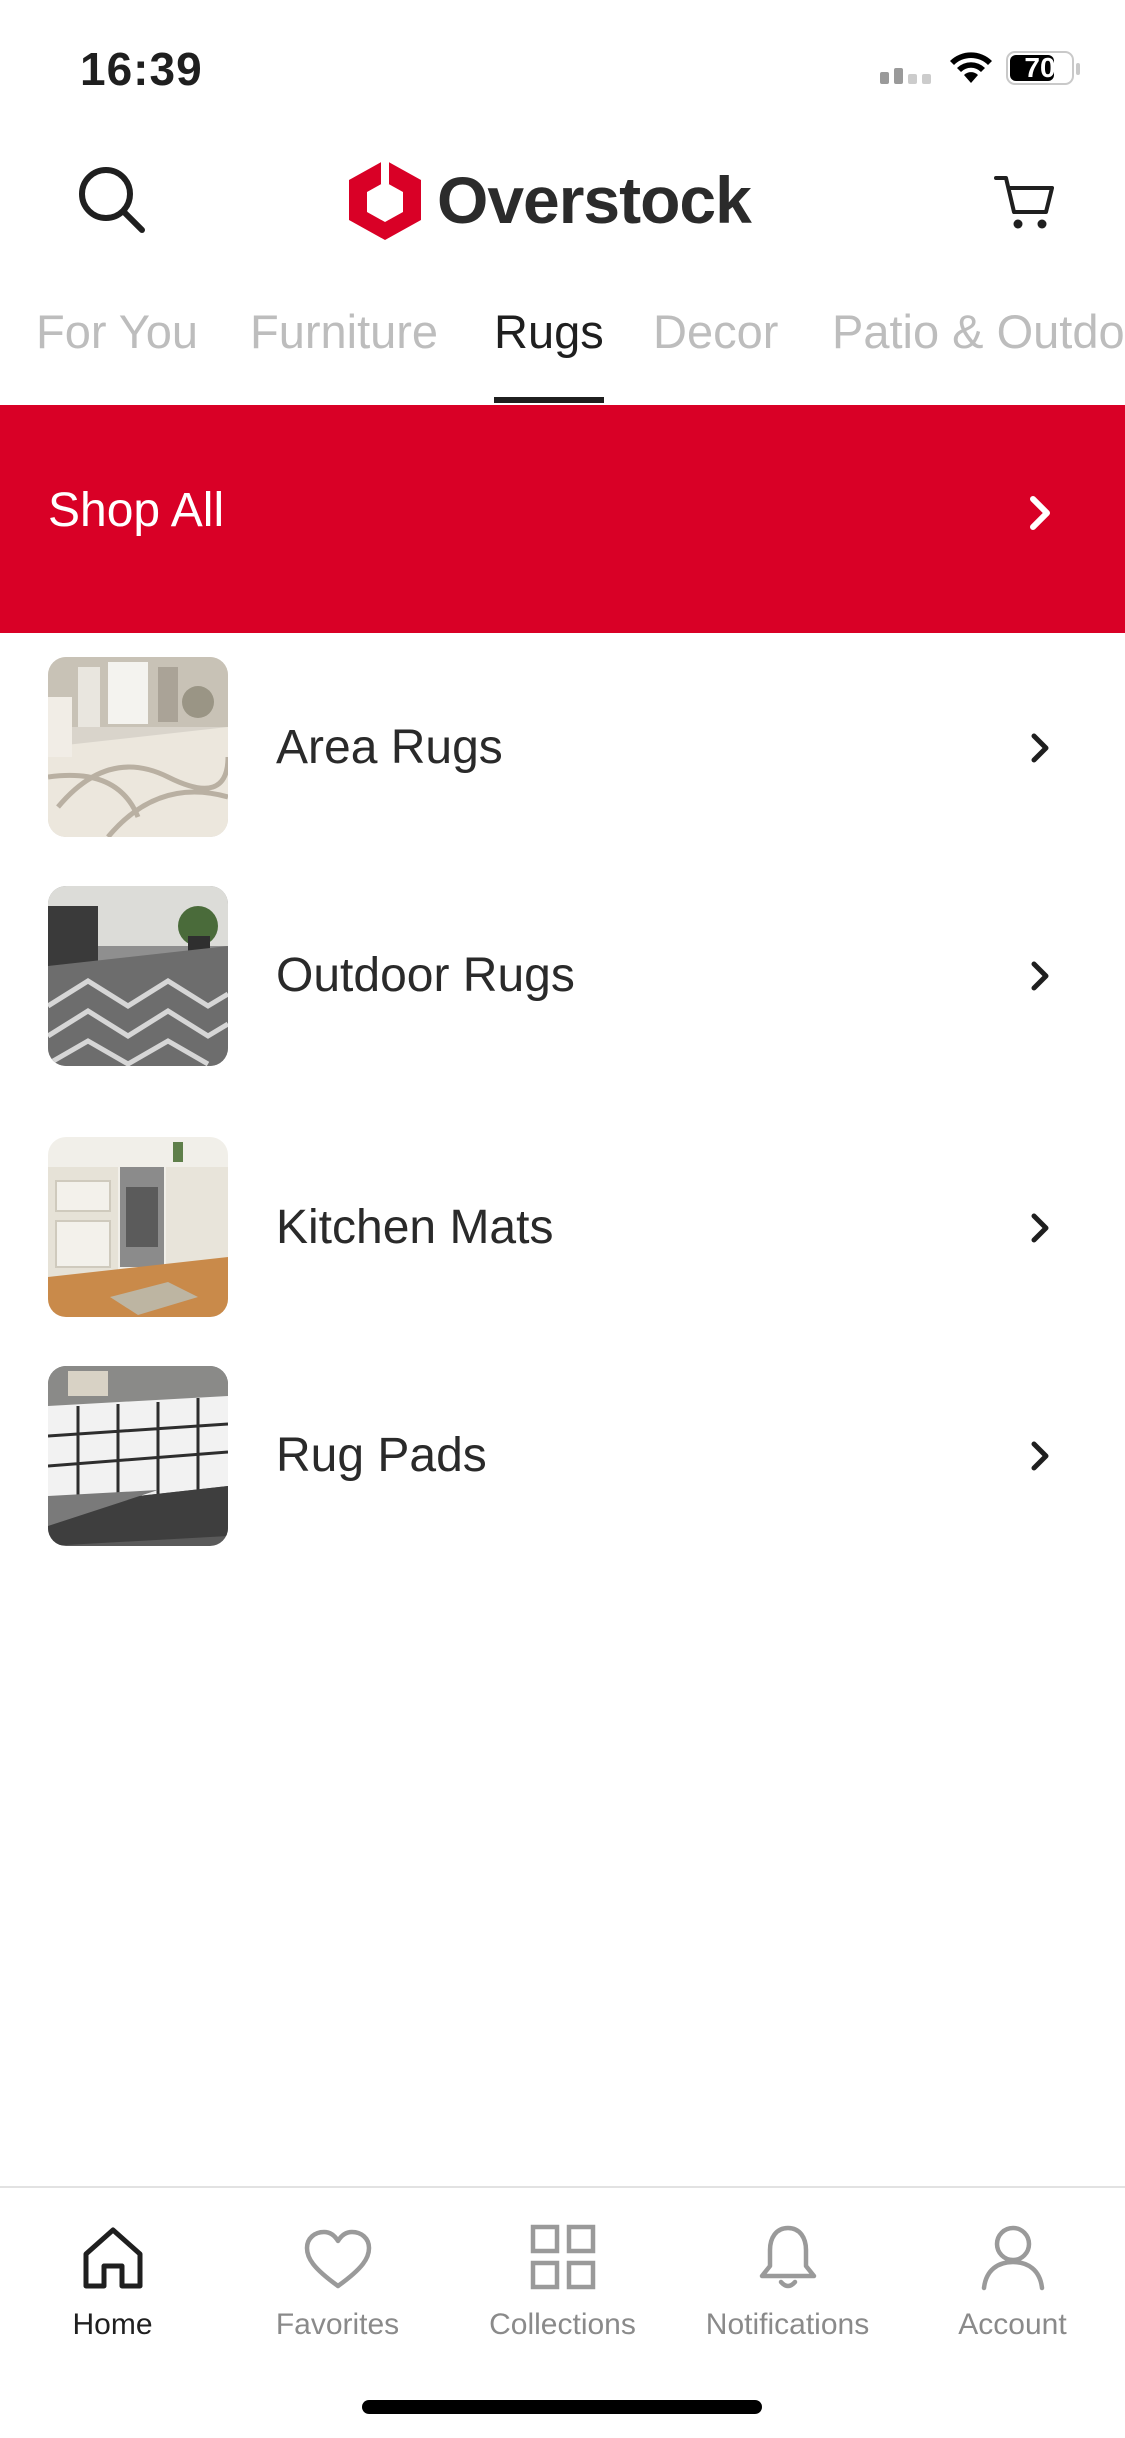 The width and height of the screenshot is (1125, 2438). What do you see at coordinates (787, 2257) in the screenshot?
I see `bell-icon` at bounding box center [787, 2257].